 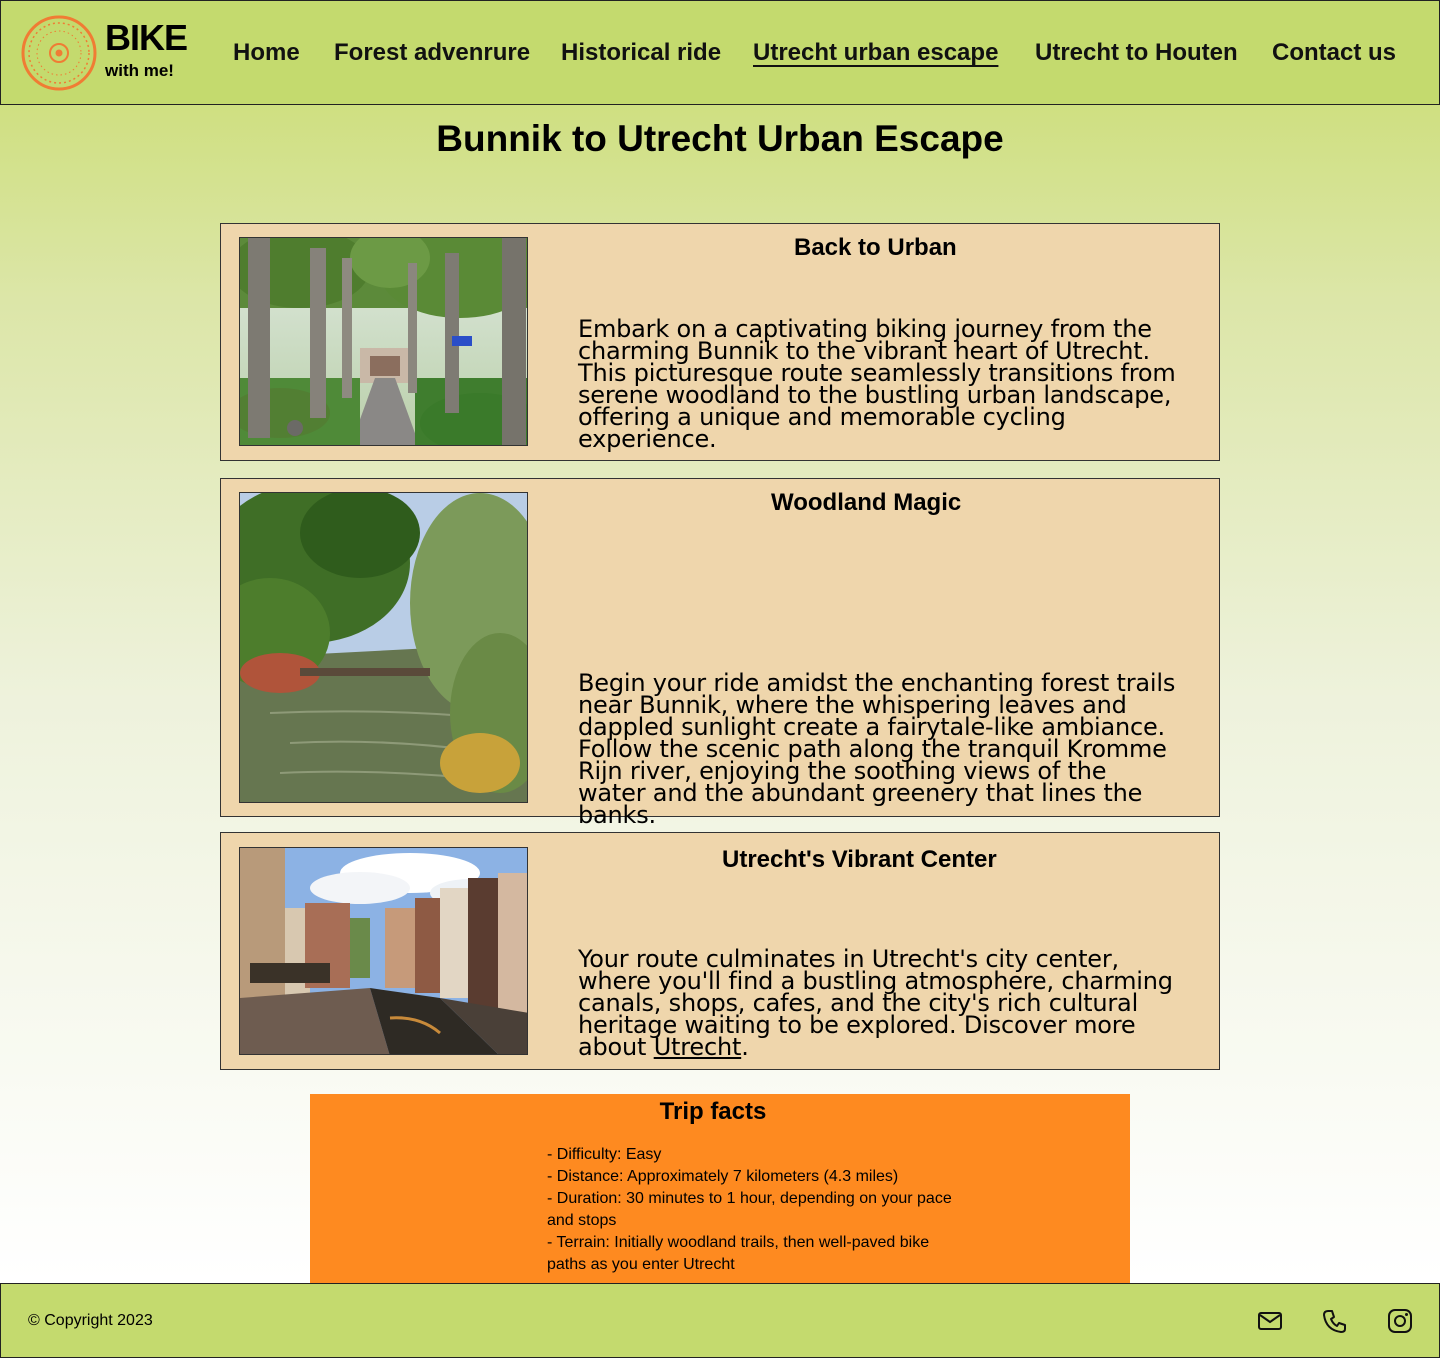 I want to click on utrecht-link: Utrecht, so click(x=698, y=1047).